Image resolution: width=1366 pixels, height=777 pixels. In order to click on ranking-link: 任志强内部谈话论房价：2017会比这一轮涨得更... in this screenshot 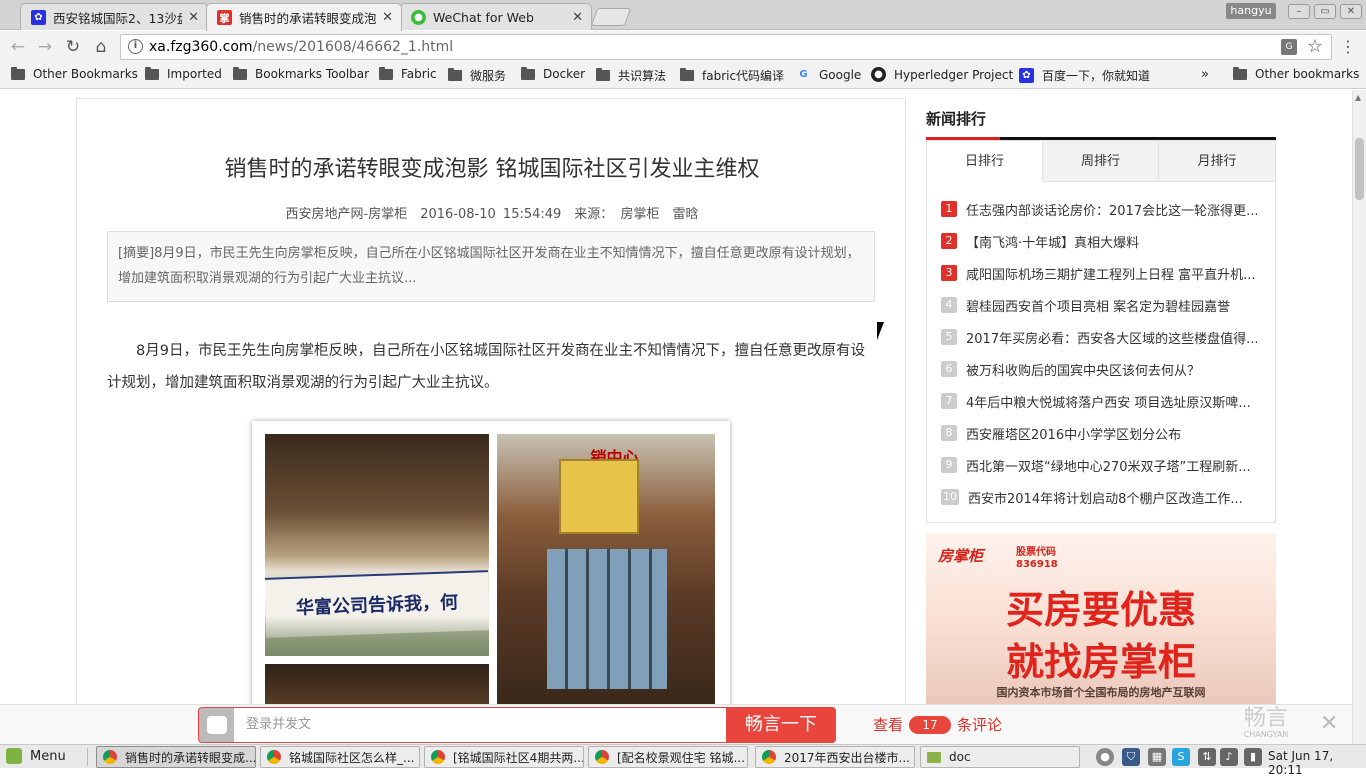, I will do `click(1112, 209)`.